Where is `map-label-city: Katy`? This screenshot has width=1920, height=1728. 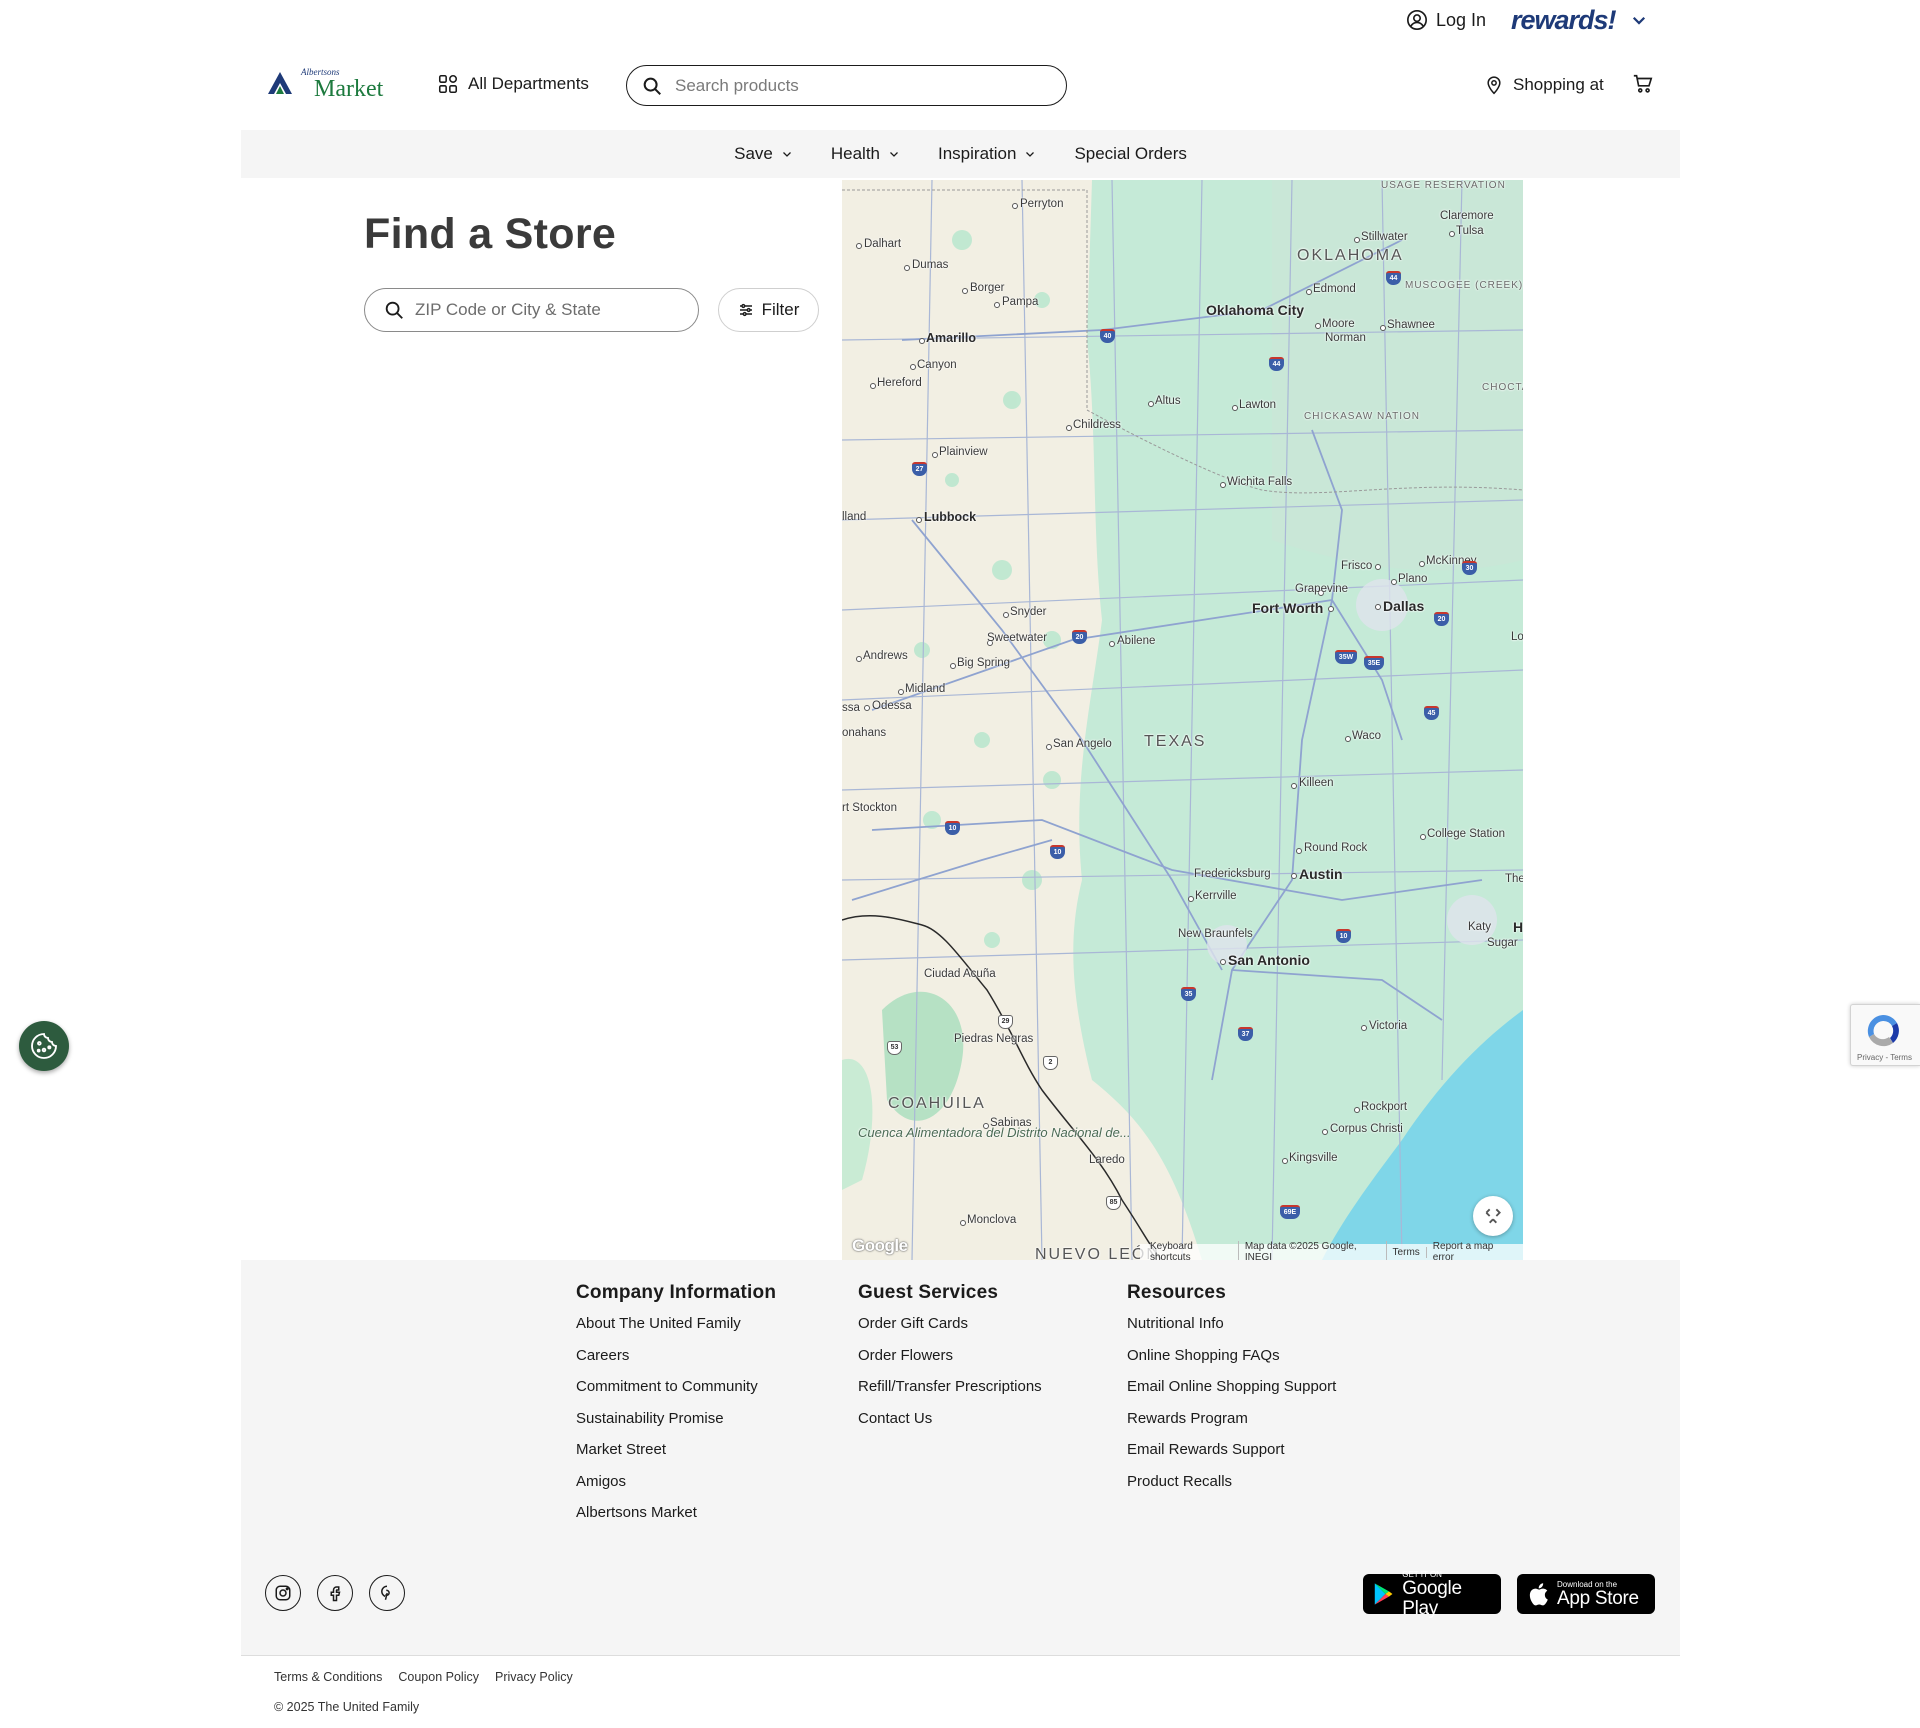 map-label-city: Katy is located at coordinates (1480, 927).